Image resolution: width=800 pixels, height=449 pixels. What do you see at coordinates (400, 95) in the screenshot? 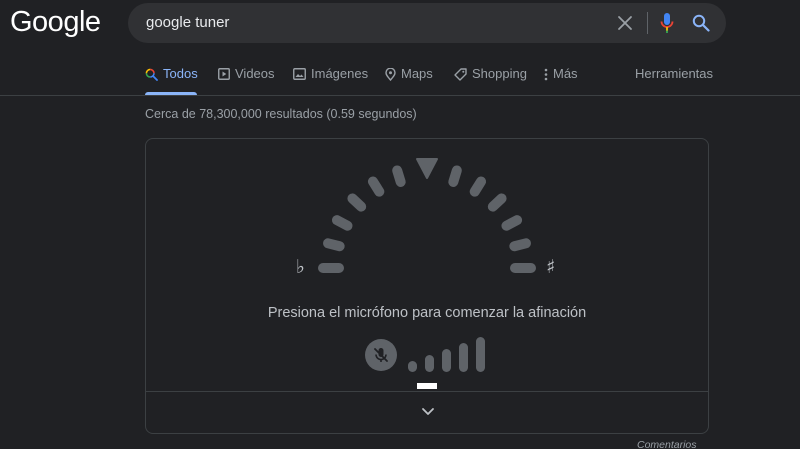
I see `tabs-divider` at bounding box center [400, 95].